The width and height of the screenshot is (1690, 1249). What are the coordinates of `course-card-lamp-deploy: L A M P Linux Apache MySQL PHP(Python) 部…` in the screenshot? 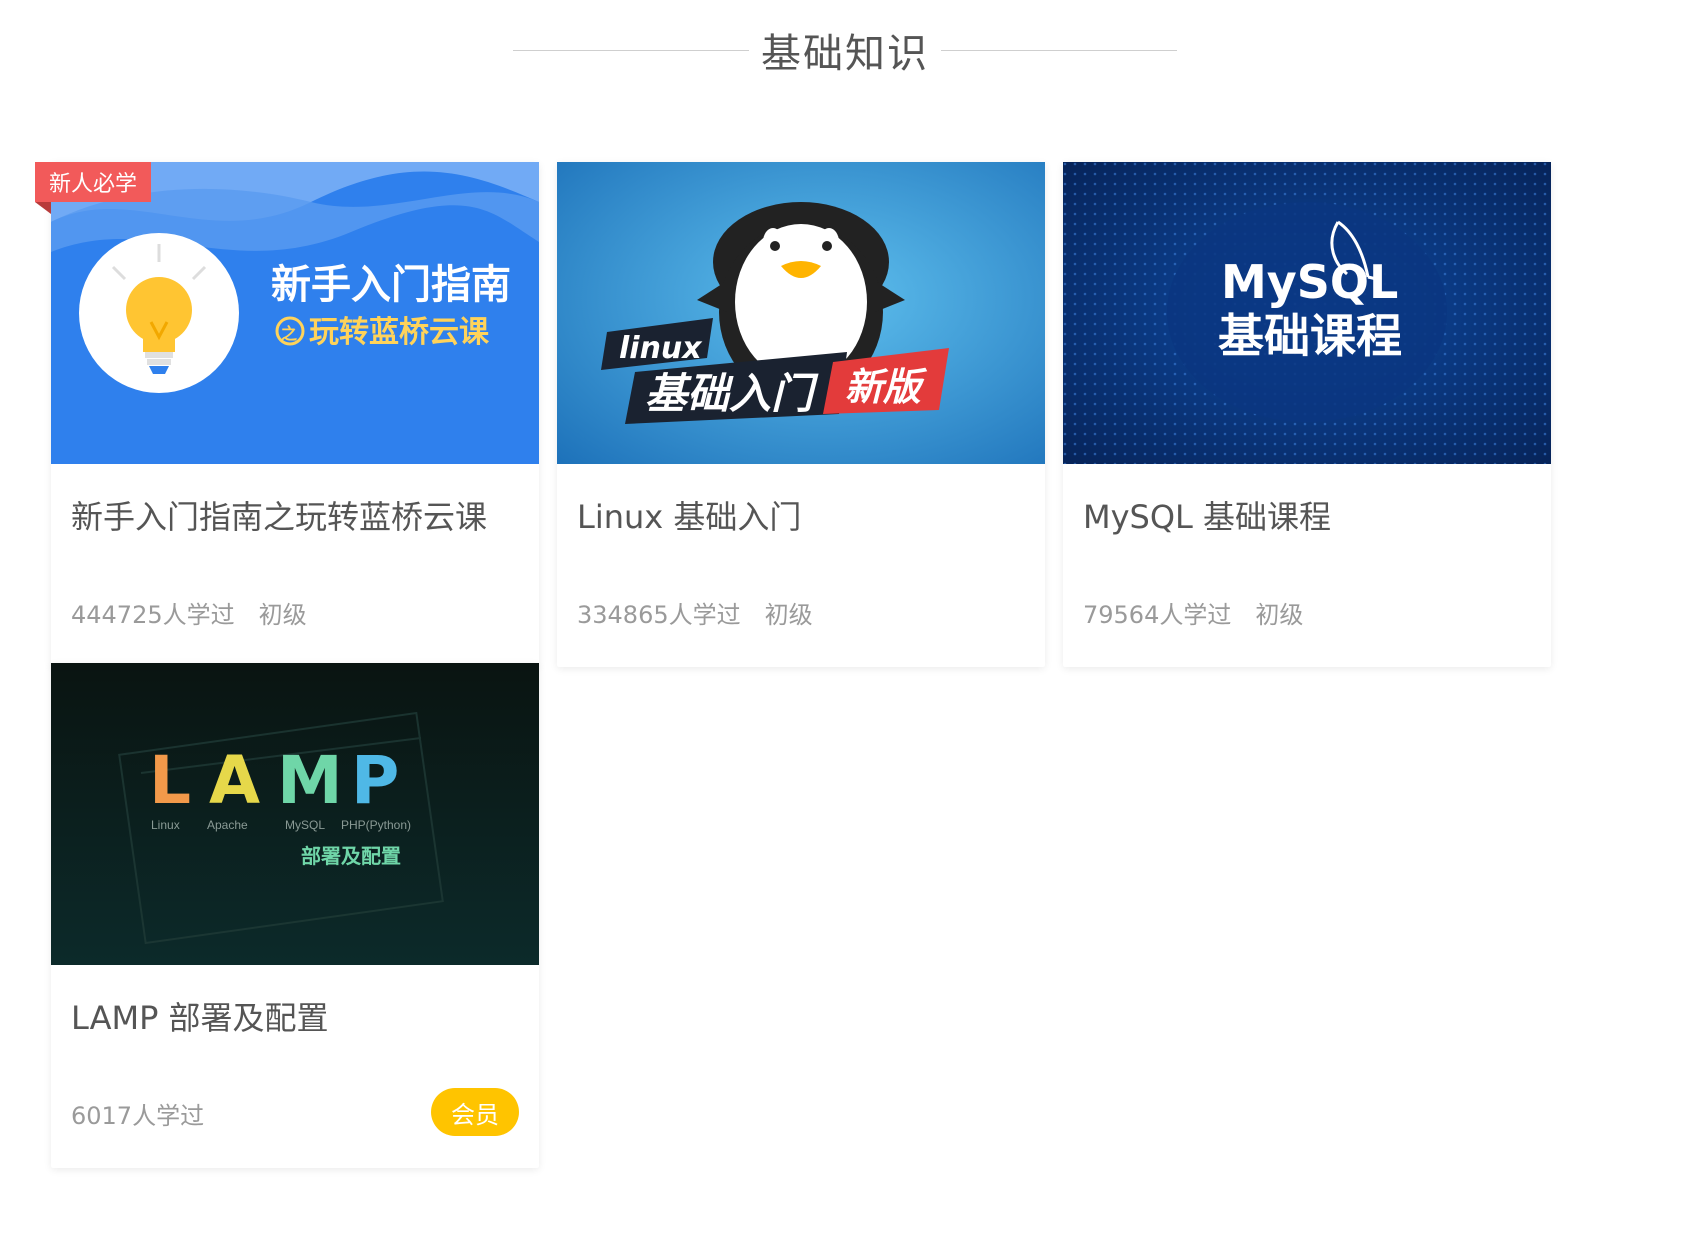 It's located at (295, 915).